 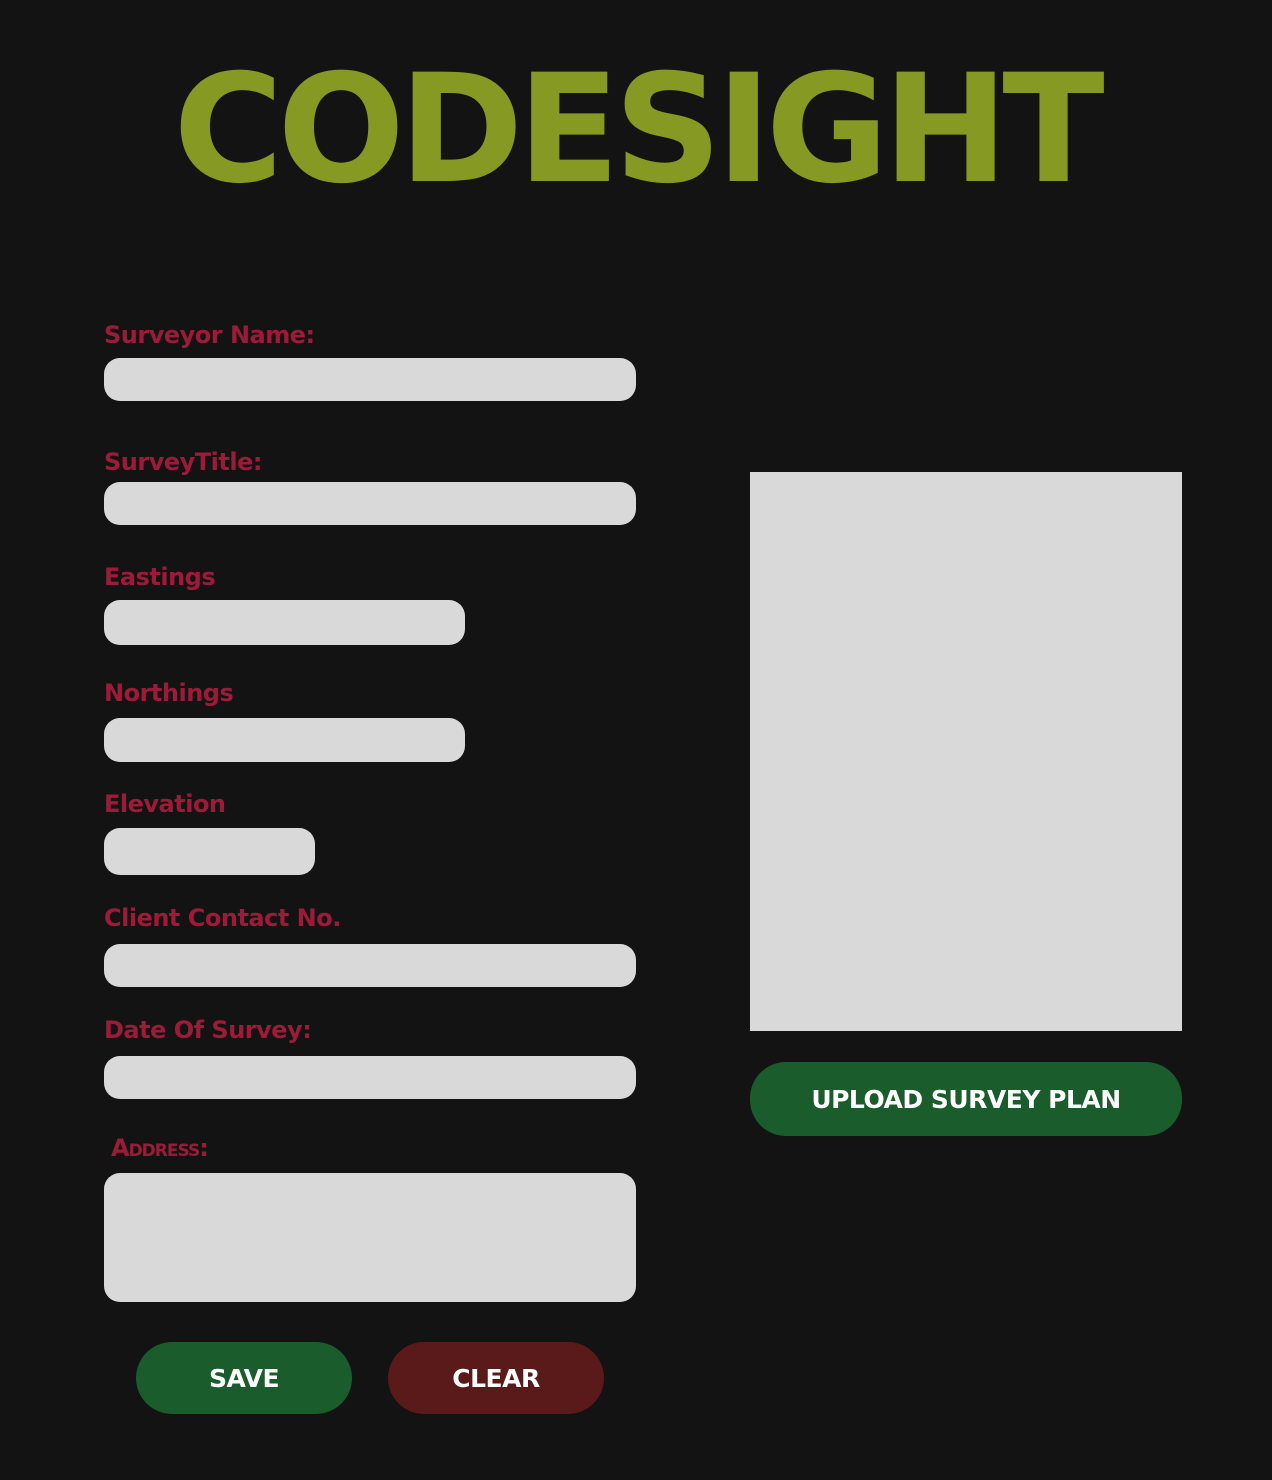 What do you see at coordinates (169, 693) in the screenshot?
I see `northings-label: Northings` at bounding box center [169, 693].